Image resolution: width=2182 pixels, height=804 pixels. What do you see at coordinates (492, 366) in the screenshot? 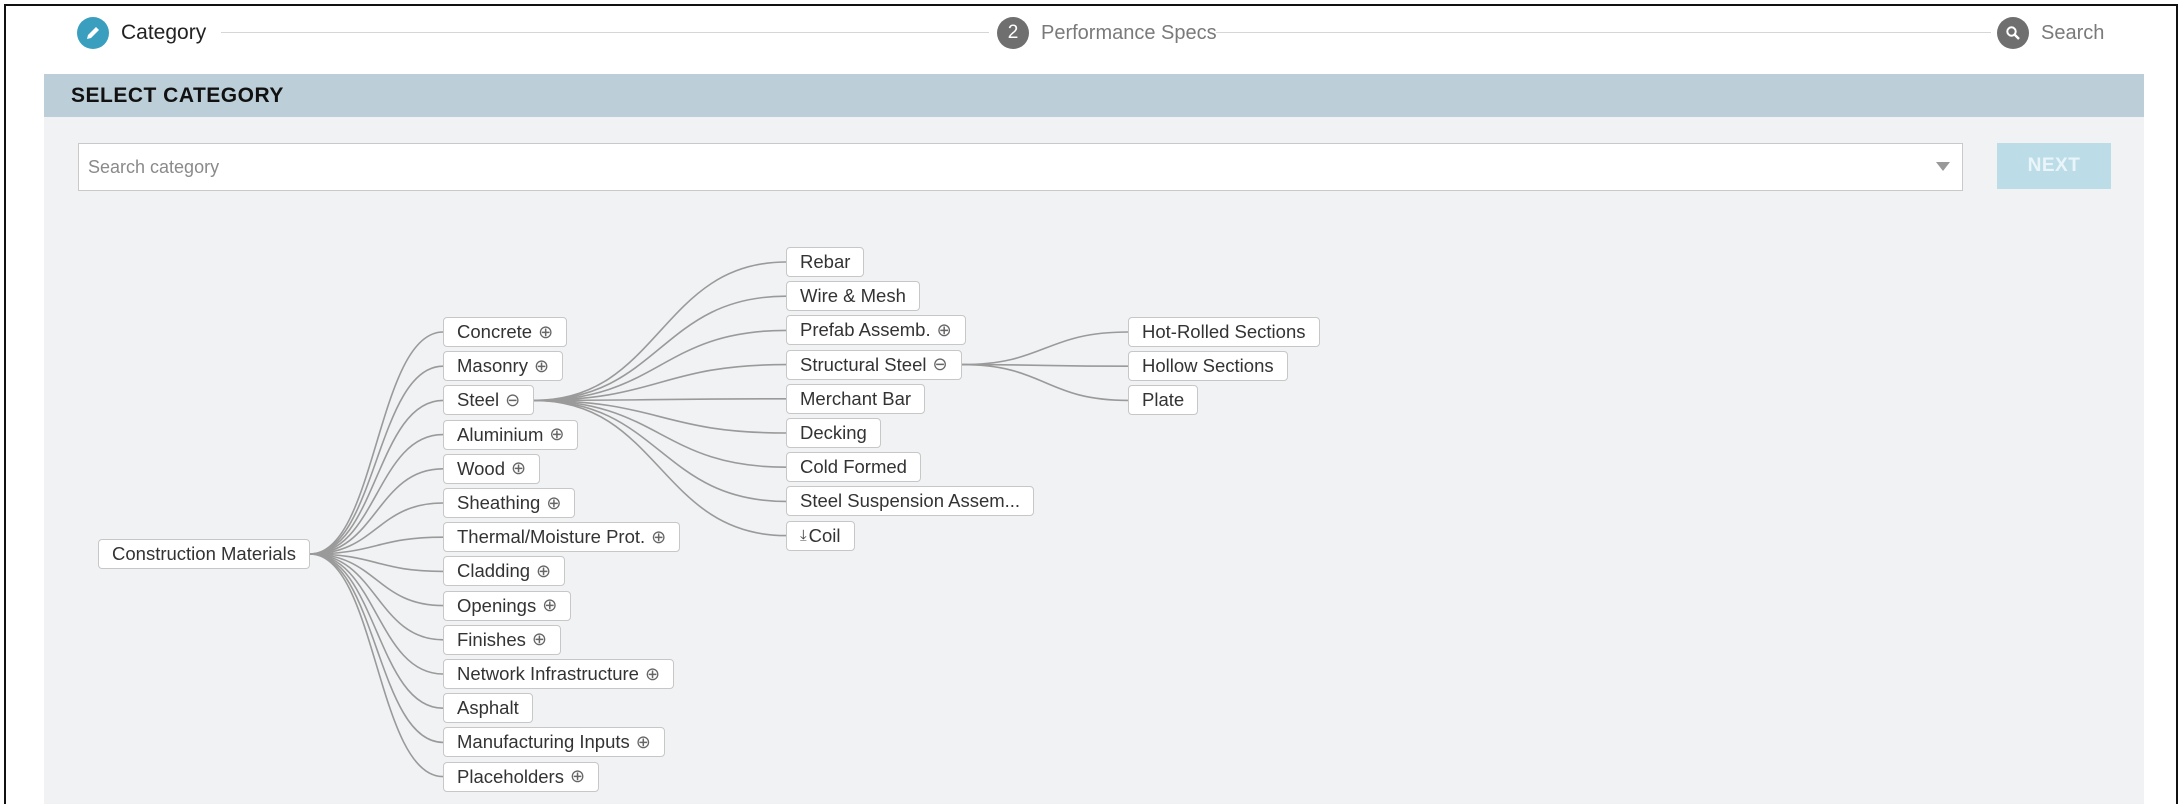
I see `node-label: Masonry` at bounding box center [492, 366].